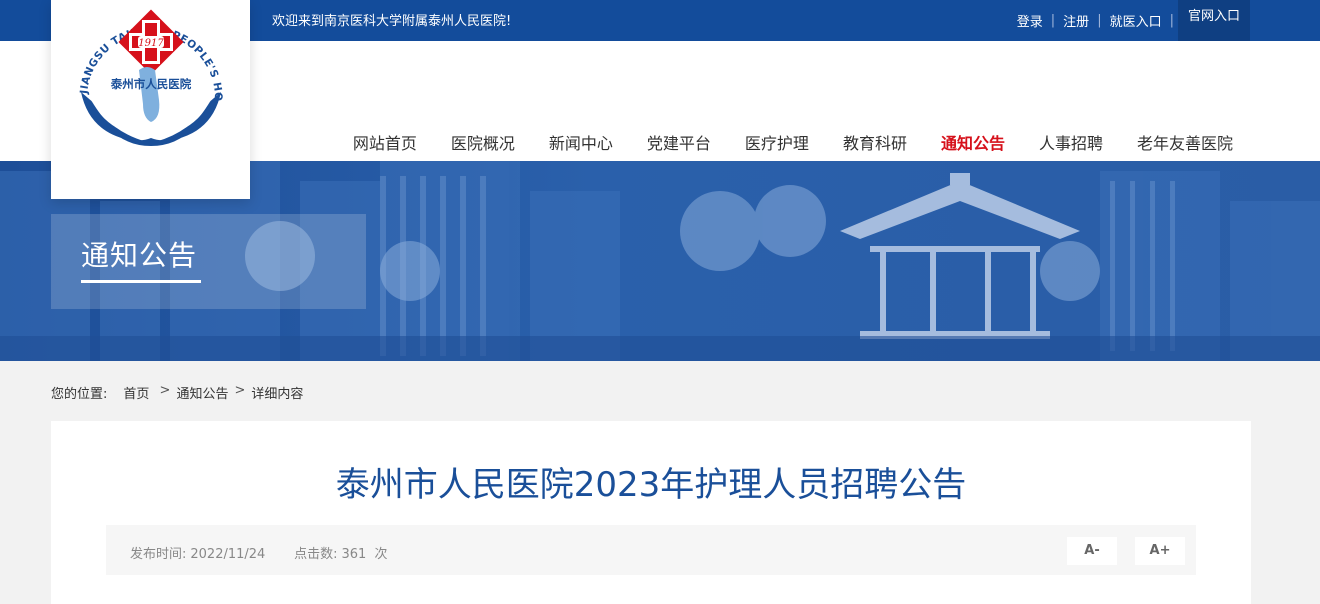 The image size is (1320, 604). I want to click on logo-name: 泰州市人民医院, so click(151, 84).